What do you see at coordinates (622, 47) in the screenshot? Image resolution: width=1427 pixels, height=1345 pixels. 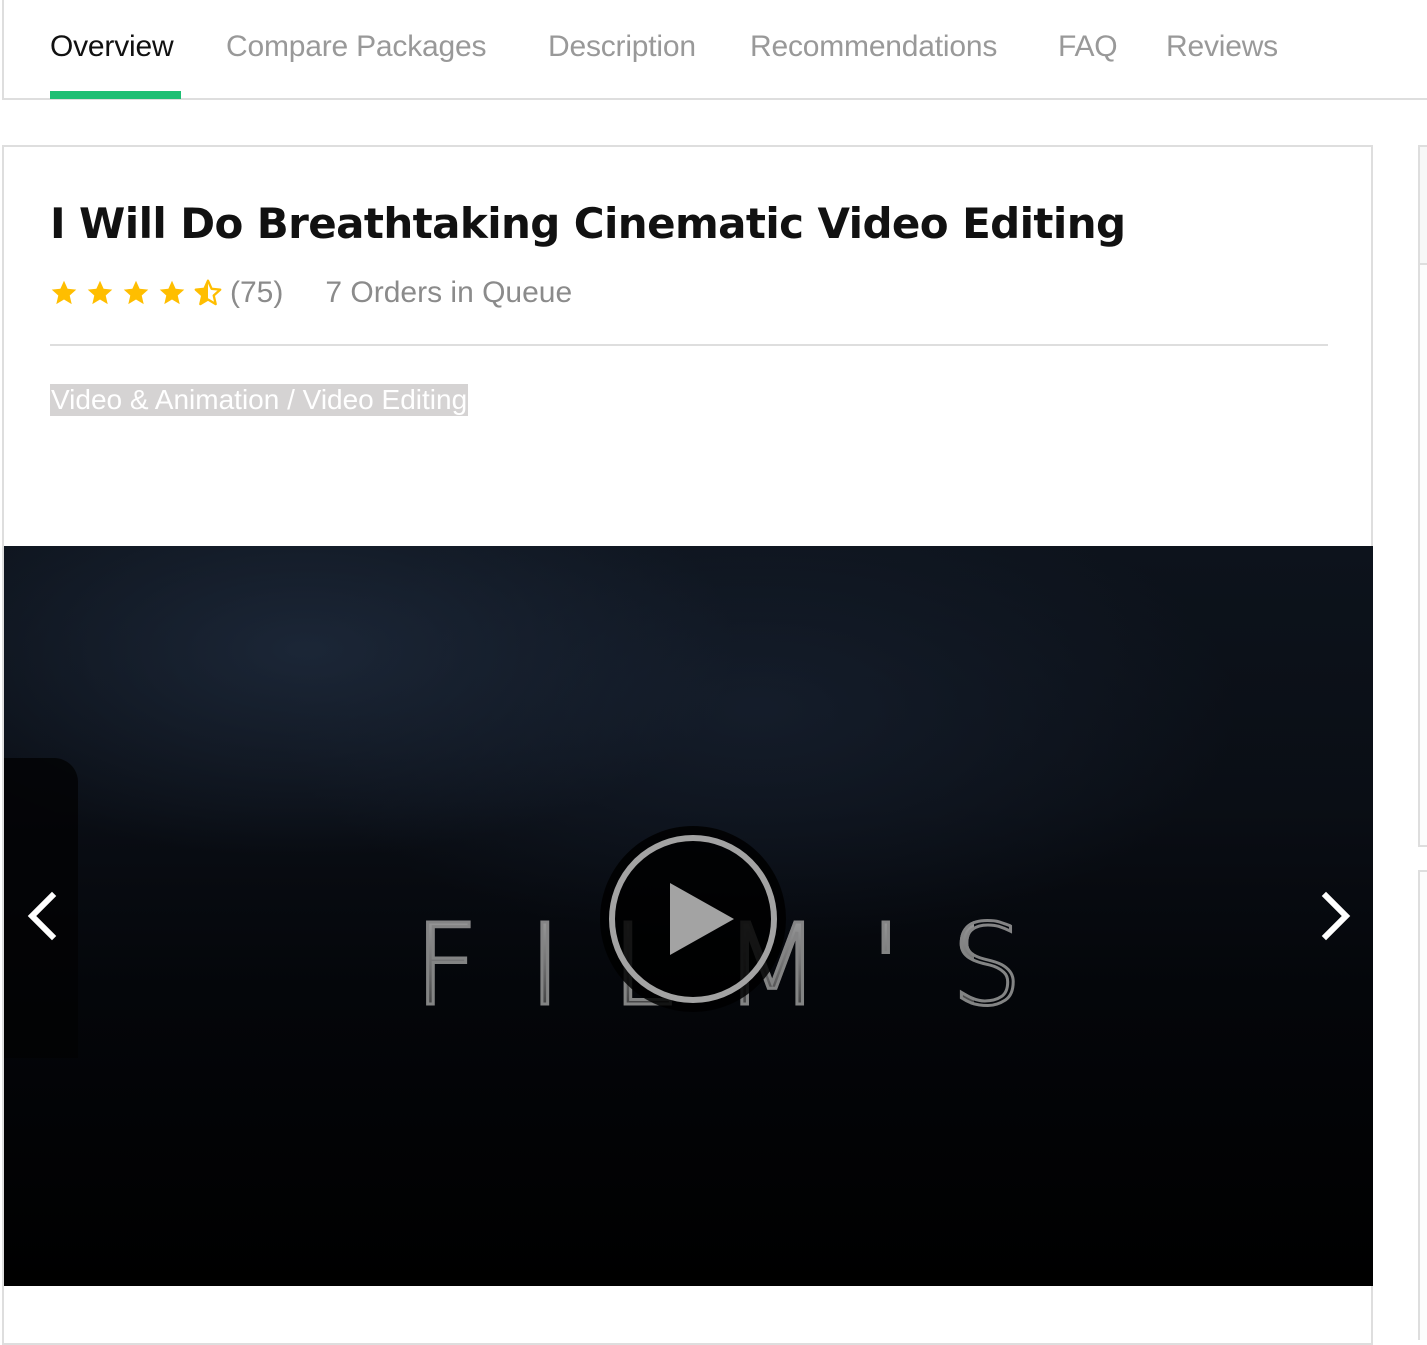 I see `tab-description: Description` at bounding box center [622, 47].